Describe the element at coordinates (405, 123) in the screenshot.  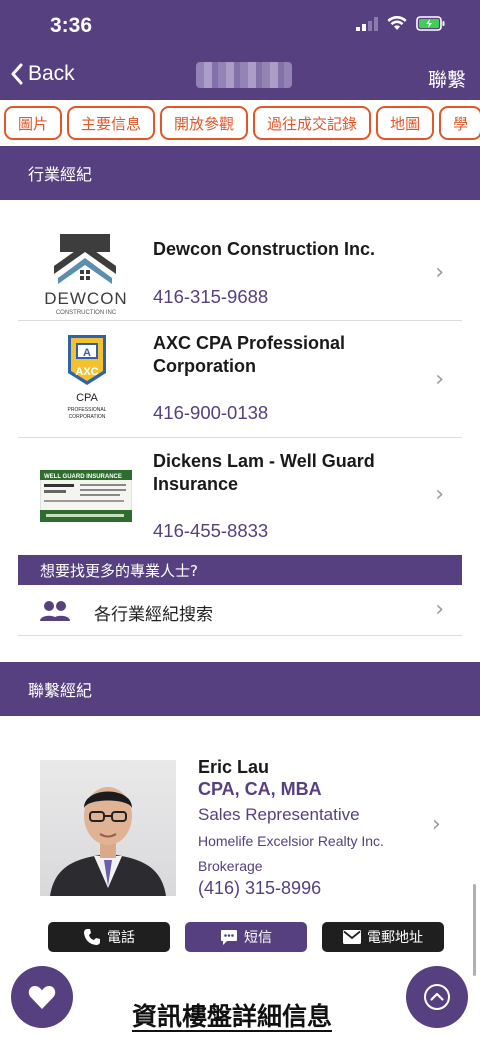
I see `tab-map: 地圖` at that location.